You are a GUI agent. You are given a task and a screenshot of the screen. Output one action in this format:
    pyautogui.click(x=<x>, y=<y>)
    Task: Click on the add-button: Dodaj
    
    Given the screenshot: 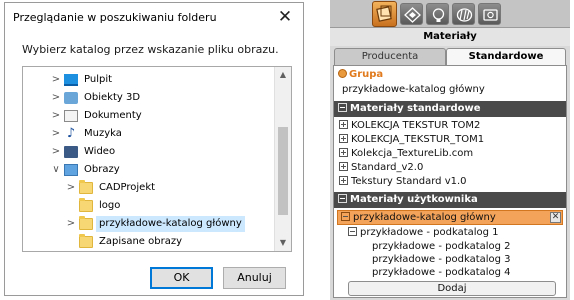 What is the action you would take?
    pyautogui.click(x=452, y=288)
    